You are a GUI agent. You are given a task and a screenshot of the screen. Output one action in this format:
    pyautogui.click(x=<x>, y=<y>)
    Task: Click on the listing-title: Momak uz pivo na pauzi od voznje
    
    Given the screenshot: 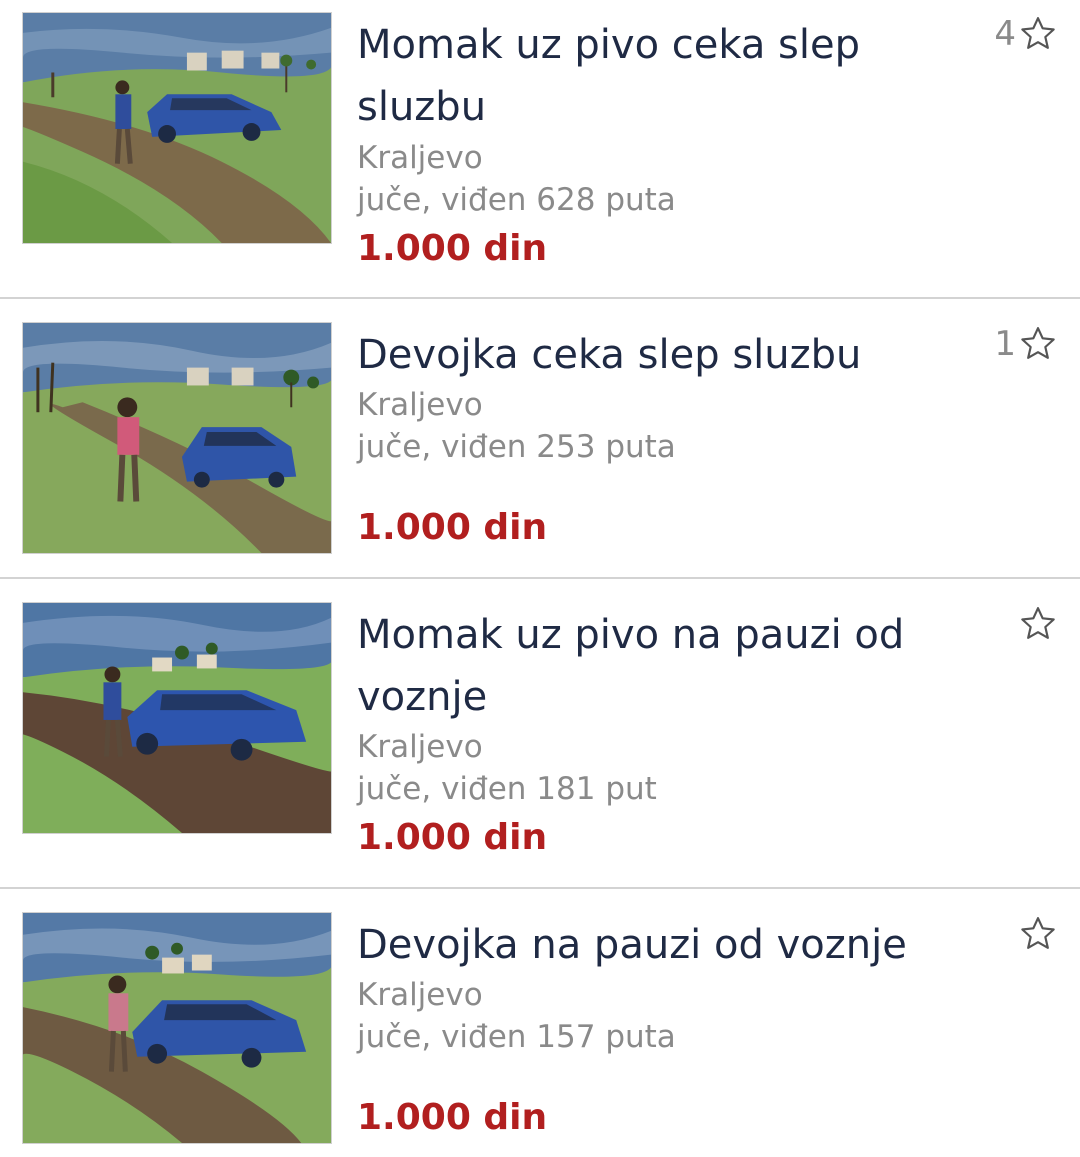 What is the action you would take?
    pyautogui.click(x=647, y=666)
    